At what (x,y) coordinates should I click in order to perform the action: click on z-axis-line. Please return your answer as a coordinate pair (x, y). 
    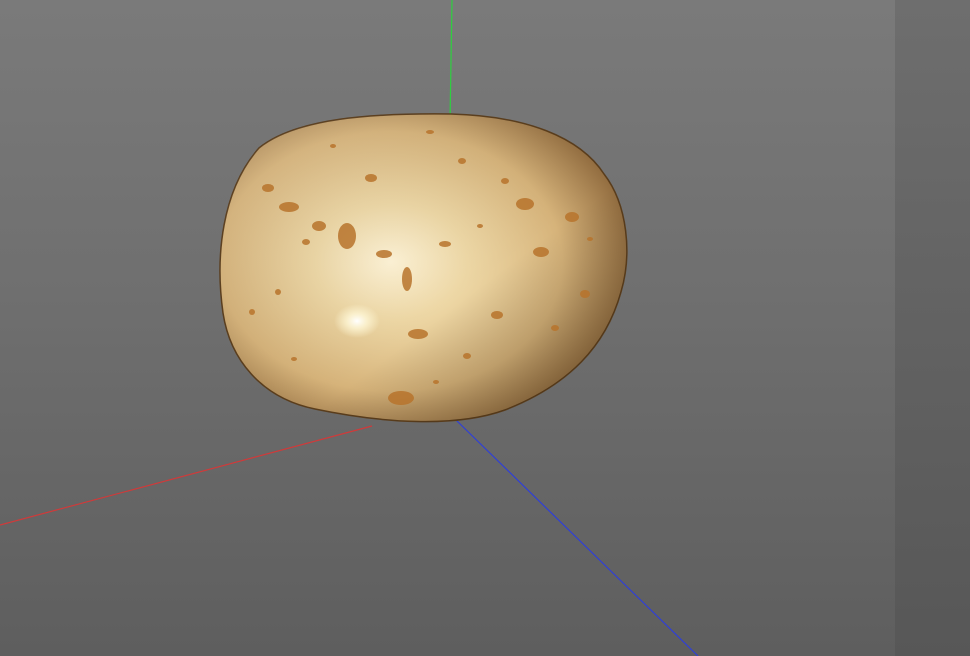
    Looking at the image, I should click on (577, 537).